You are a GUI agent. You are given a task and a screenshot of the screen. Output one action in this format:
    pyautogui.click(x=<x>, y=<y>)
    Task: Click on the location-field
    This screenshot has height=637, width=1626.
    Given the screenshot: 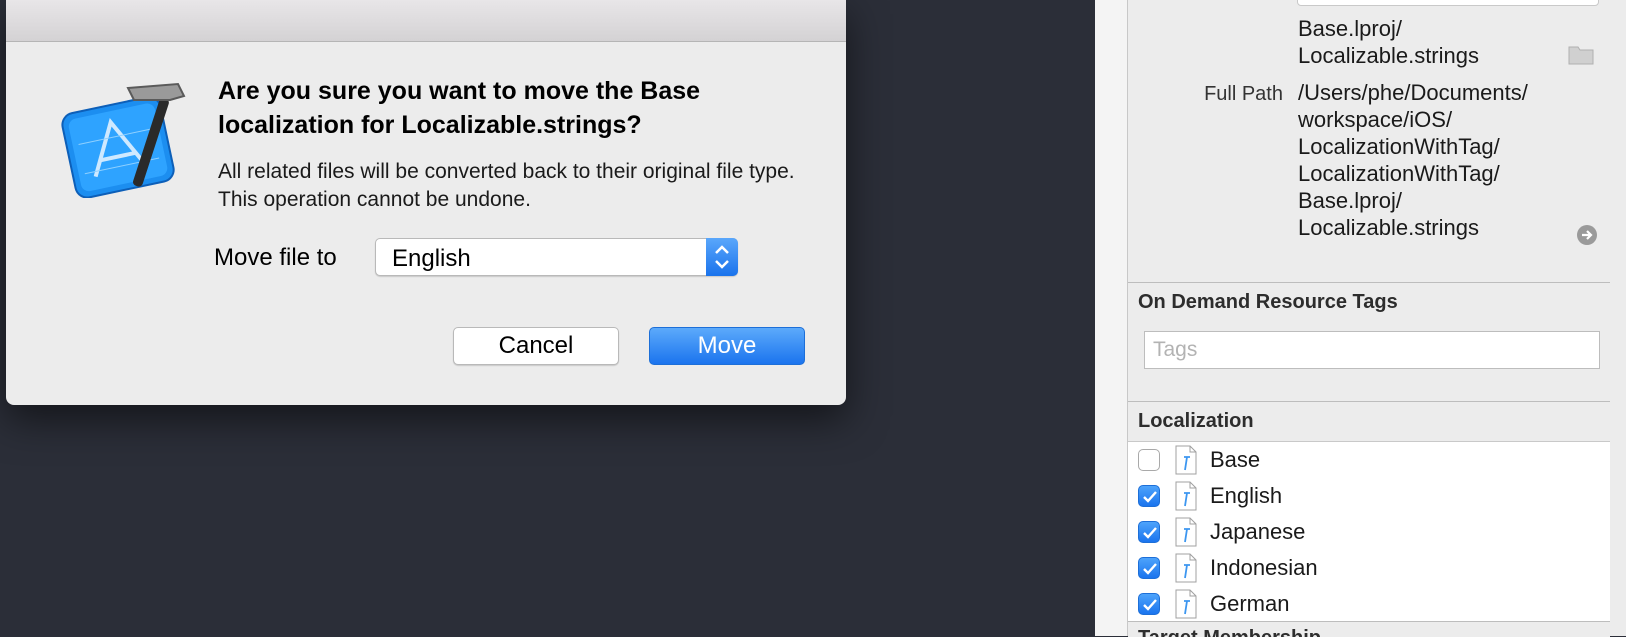 What is the action you would take?
    pyautogui.click(x=1448, y=3)
    